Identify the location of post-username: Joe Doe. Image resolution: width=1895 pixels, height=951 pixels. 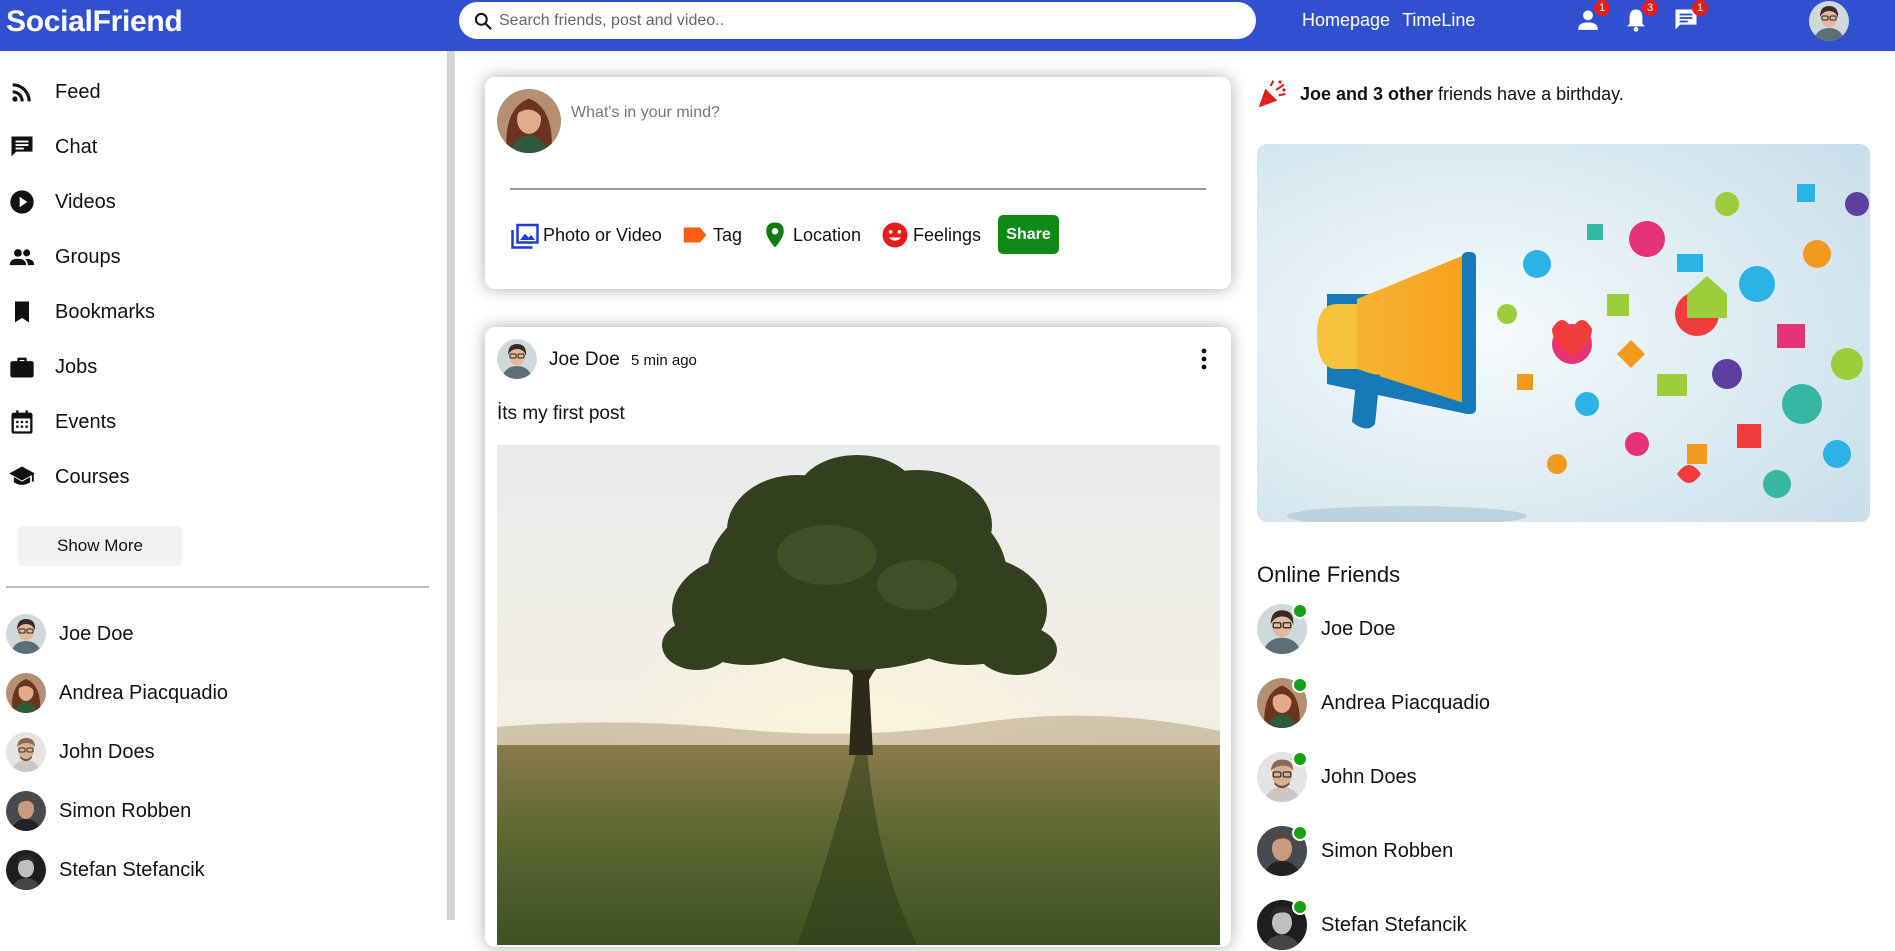
(584, 360).